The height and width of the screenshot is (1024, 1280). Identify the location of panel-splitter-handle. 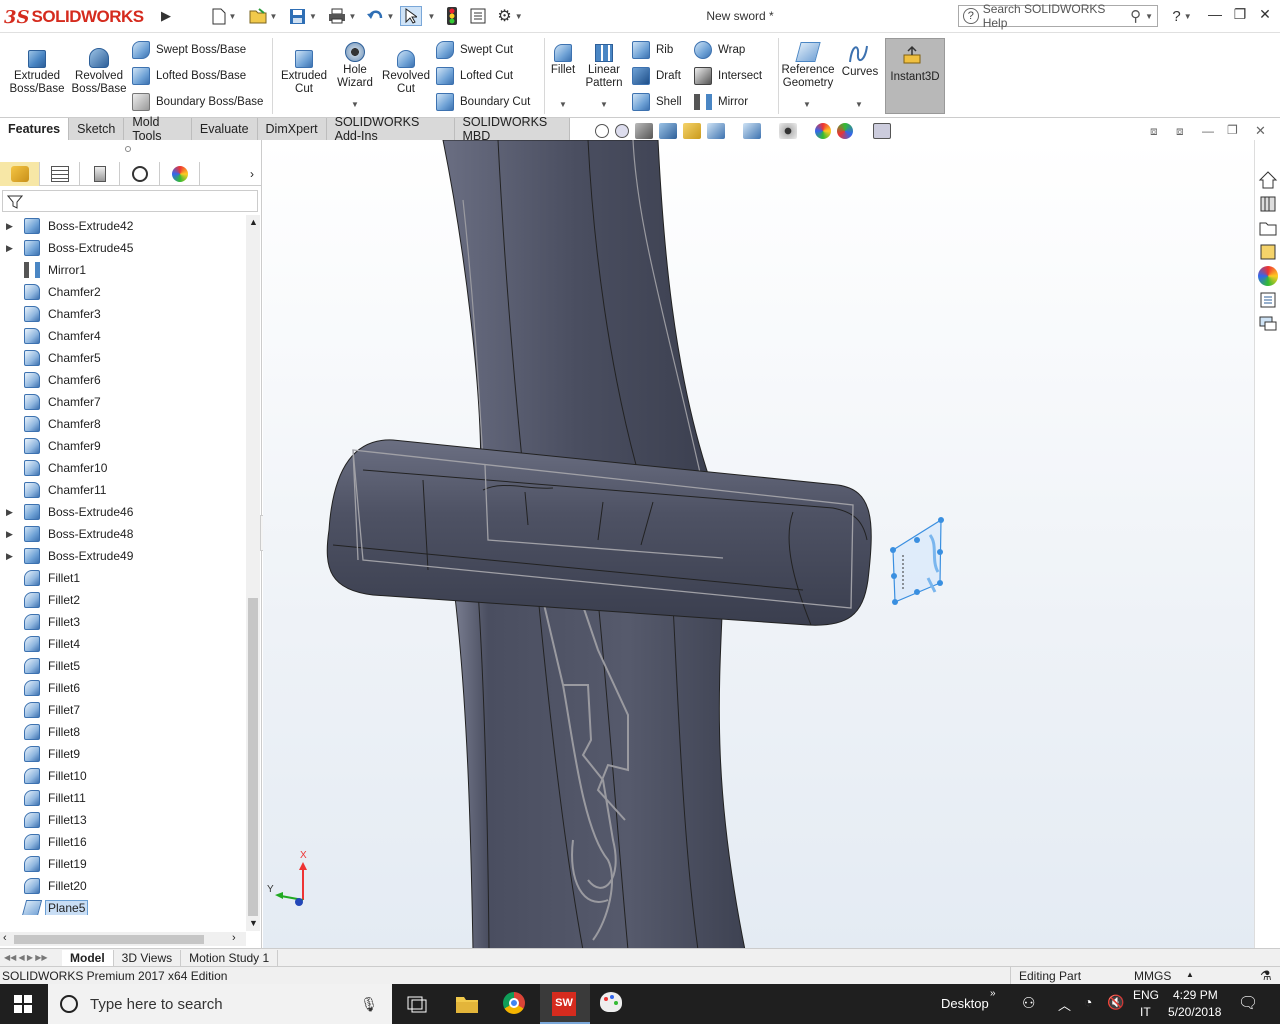
(128, 149).